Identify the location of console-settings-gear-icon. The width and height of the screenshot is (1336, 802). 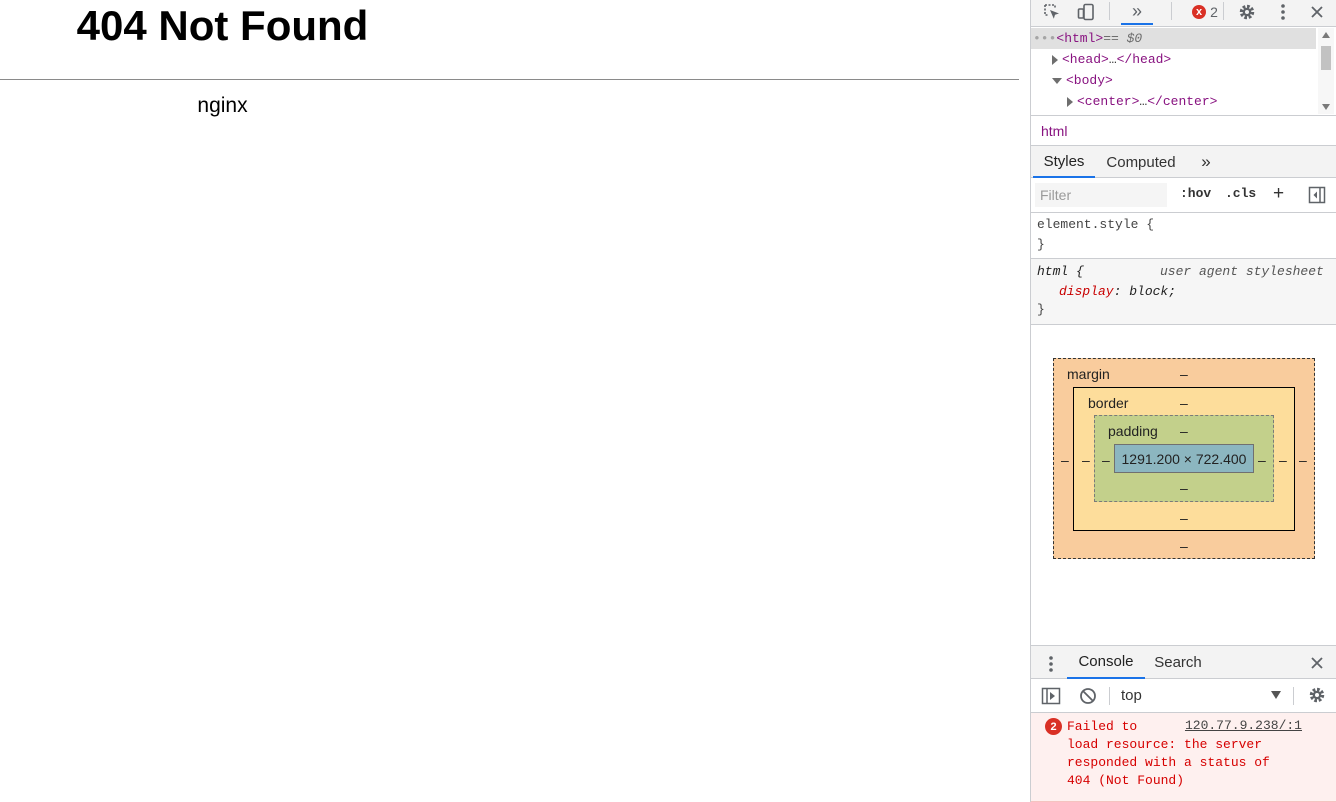
(1317, 695).